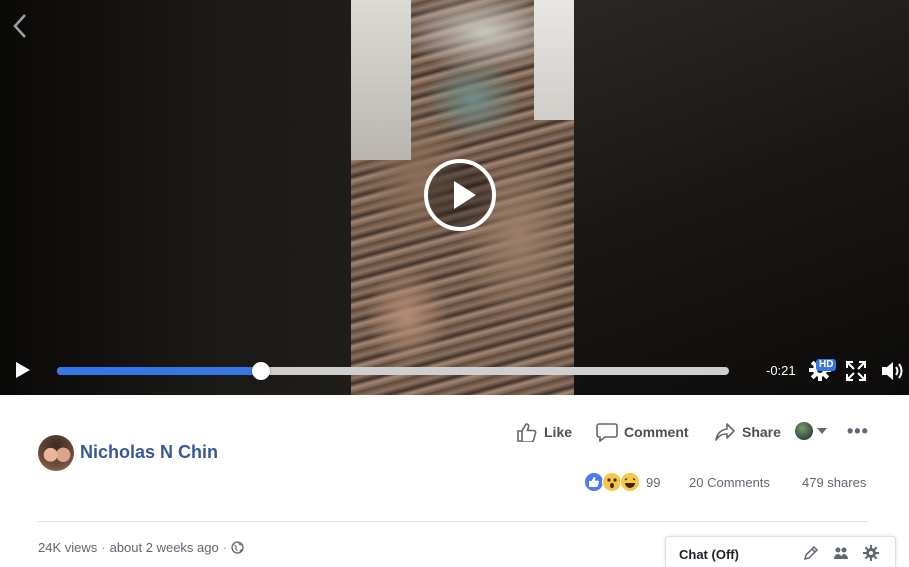 Image resolution: width=909 pixels, height=567 pixels. Describe the element at coordinates (804, 431) in the screenshot. I see `mini-avatar` at that location.